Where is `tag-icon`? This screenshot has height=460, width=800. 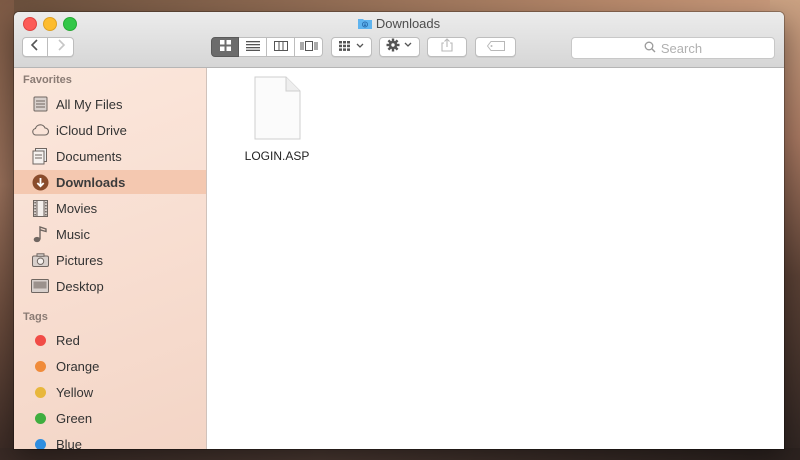
tag-icon is located at coordinates (495, 47).